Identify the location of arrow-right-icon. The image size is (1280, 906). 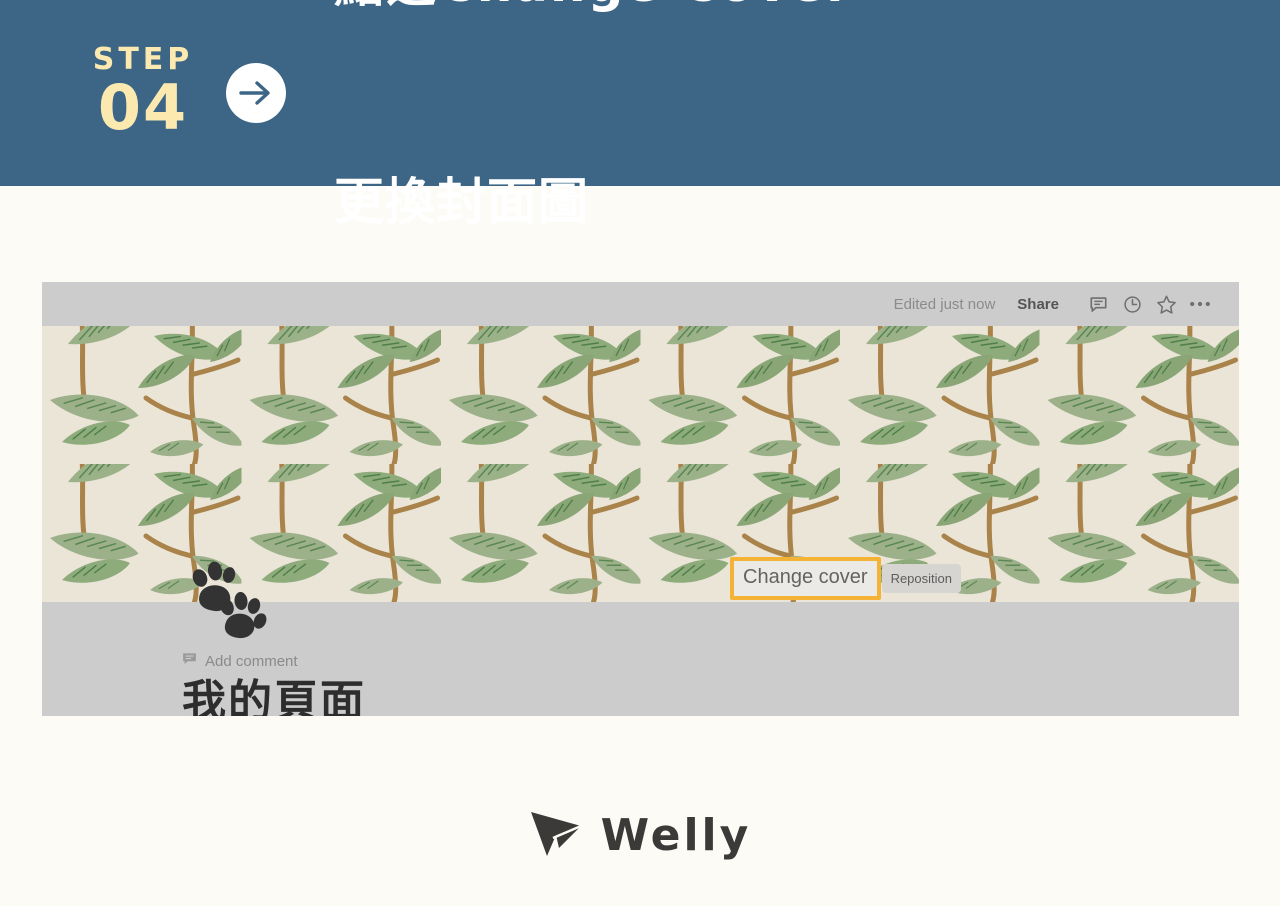
(256, 93).